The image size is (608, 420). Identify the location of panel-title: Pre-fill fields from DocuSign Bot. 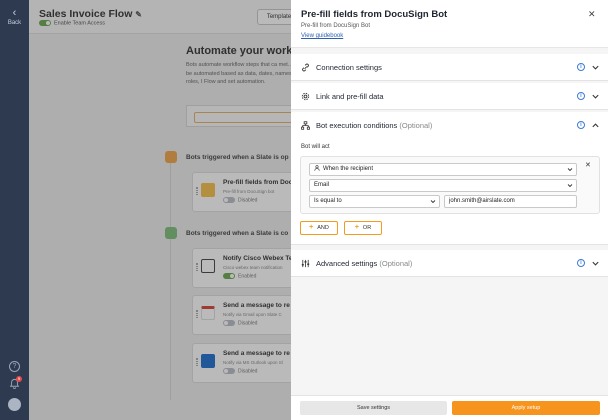
(374, 14).